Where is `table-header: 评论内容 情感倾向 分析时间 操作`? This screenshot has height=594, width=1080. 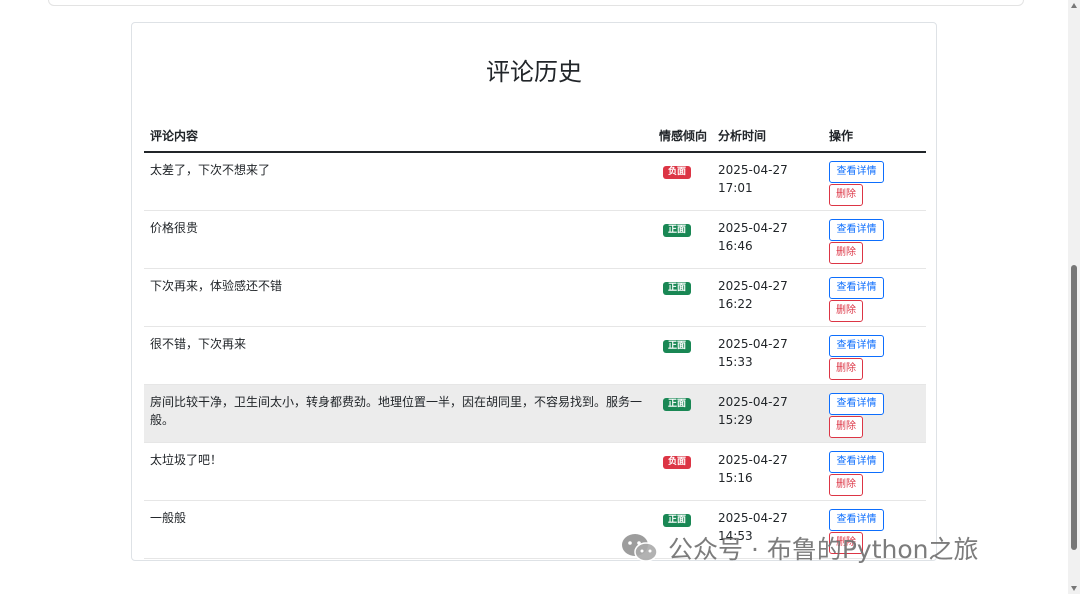
table-header: 评论内容 情感倾向 分析时间 操作 is located at coordinates (535, 131).